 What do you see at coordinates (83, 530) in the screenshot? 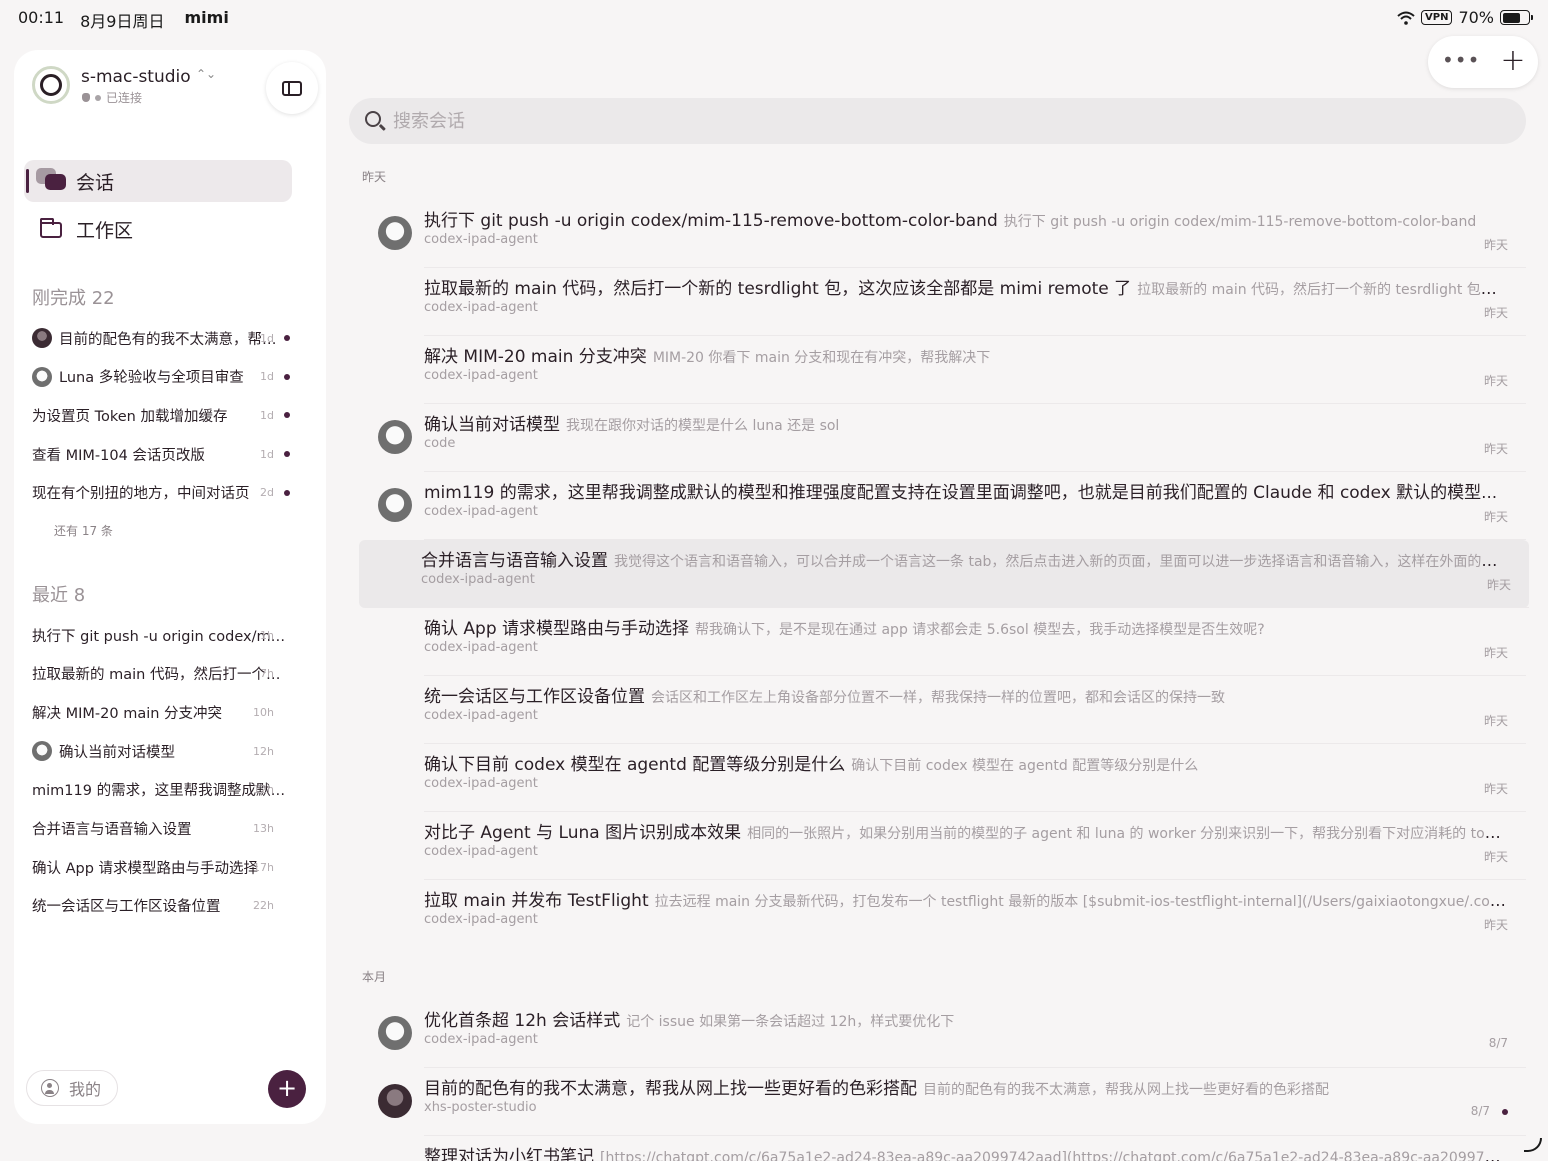
I see `completed-more-link: 还有 17 条` at bounding box center [83, 530].